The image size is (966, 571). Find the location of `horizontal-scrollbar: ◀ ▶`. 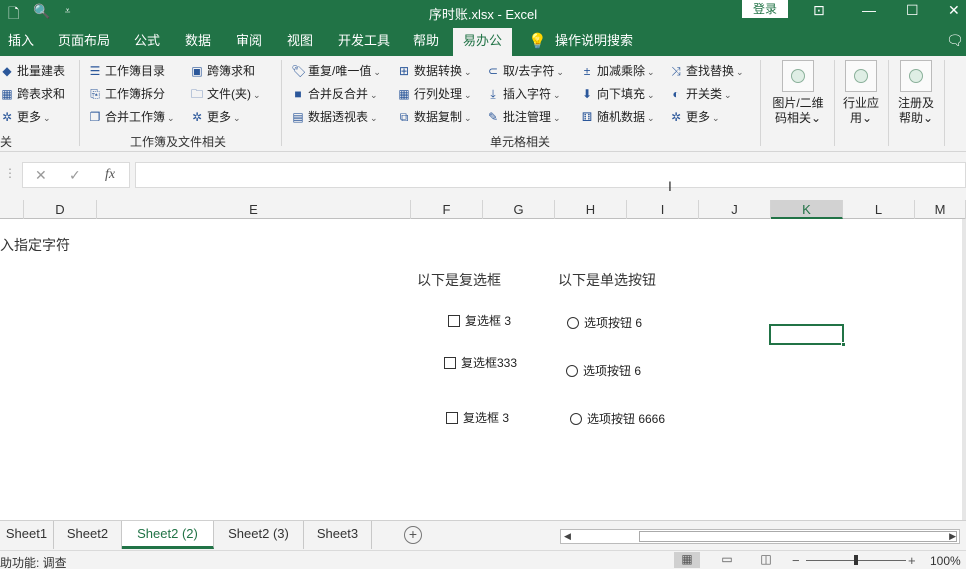

horizontal-scrollbar: ◀ ▶ is located at coordinates (760, 536).